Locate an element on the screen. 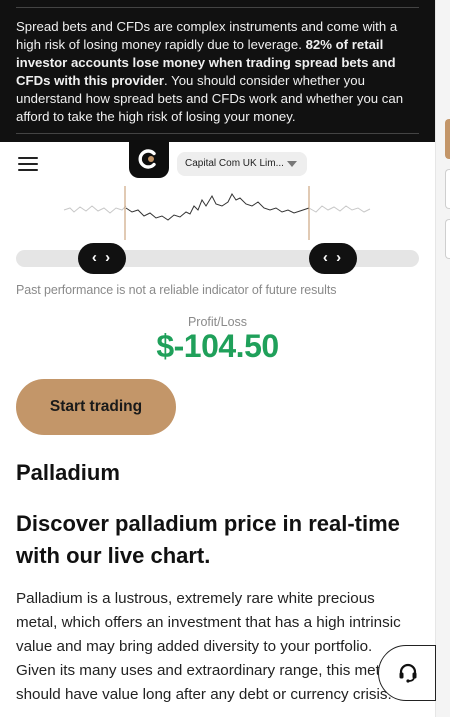 The image size is (450, 717). asset-title: Palladium is located at coordinates (68, 472).